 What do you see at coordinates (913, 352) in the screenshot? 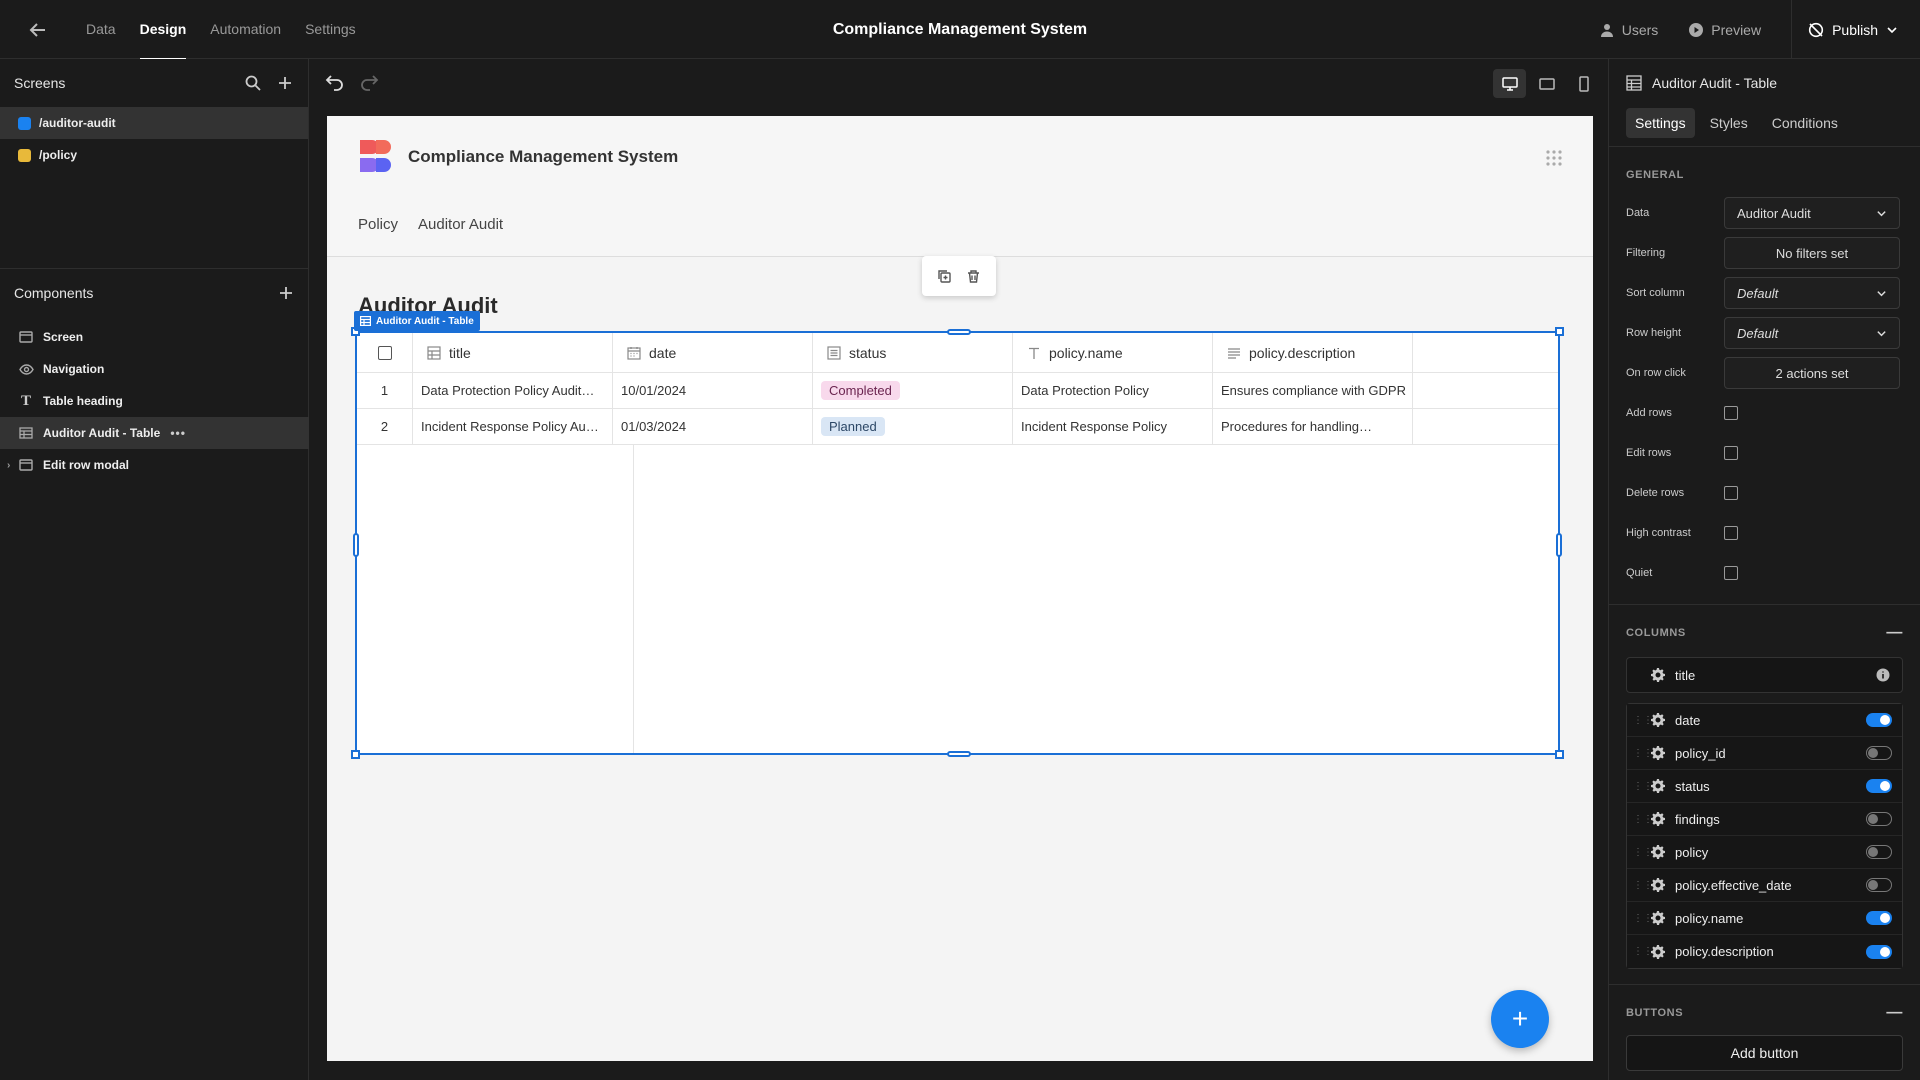
I see `column-header-status: status` at bounding box center [913, 352].